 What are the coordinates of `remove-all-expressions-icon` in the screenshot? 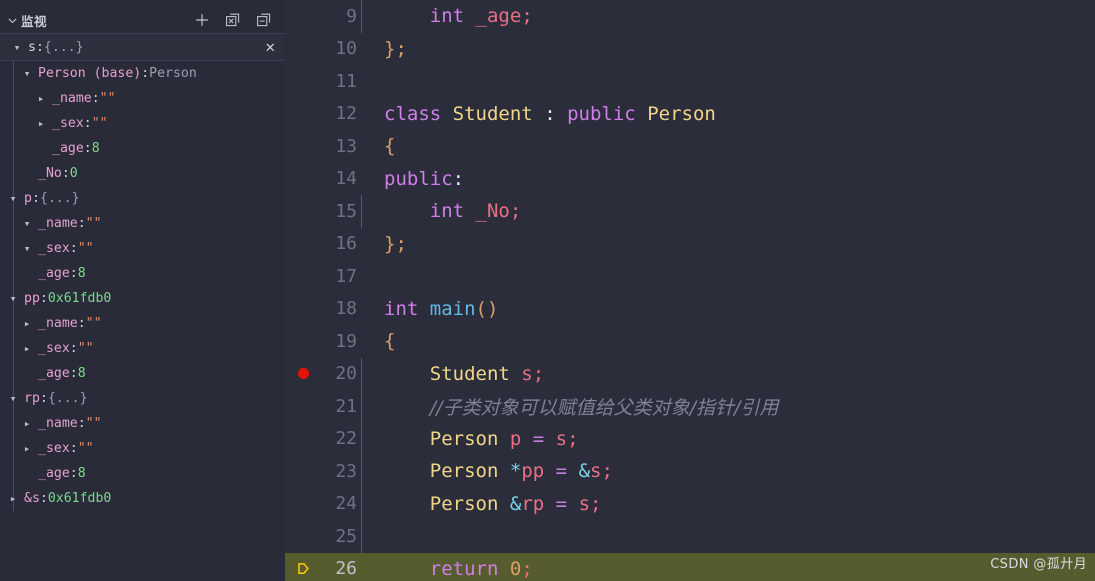 It's located at (233, 20).